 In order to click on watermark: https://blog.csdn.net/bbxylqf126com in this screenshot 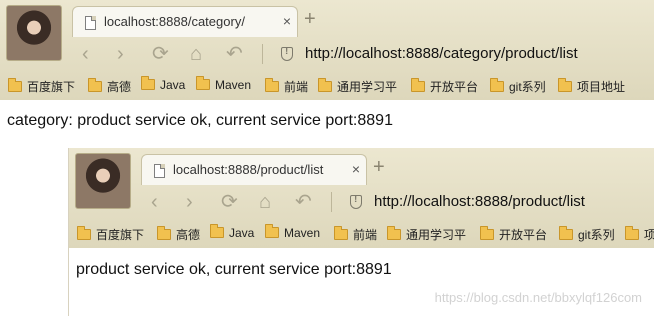, I will do `click(538, 297)`.